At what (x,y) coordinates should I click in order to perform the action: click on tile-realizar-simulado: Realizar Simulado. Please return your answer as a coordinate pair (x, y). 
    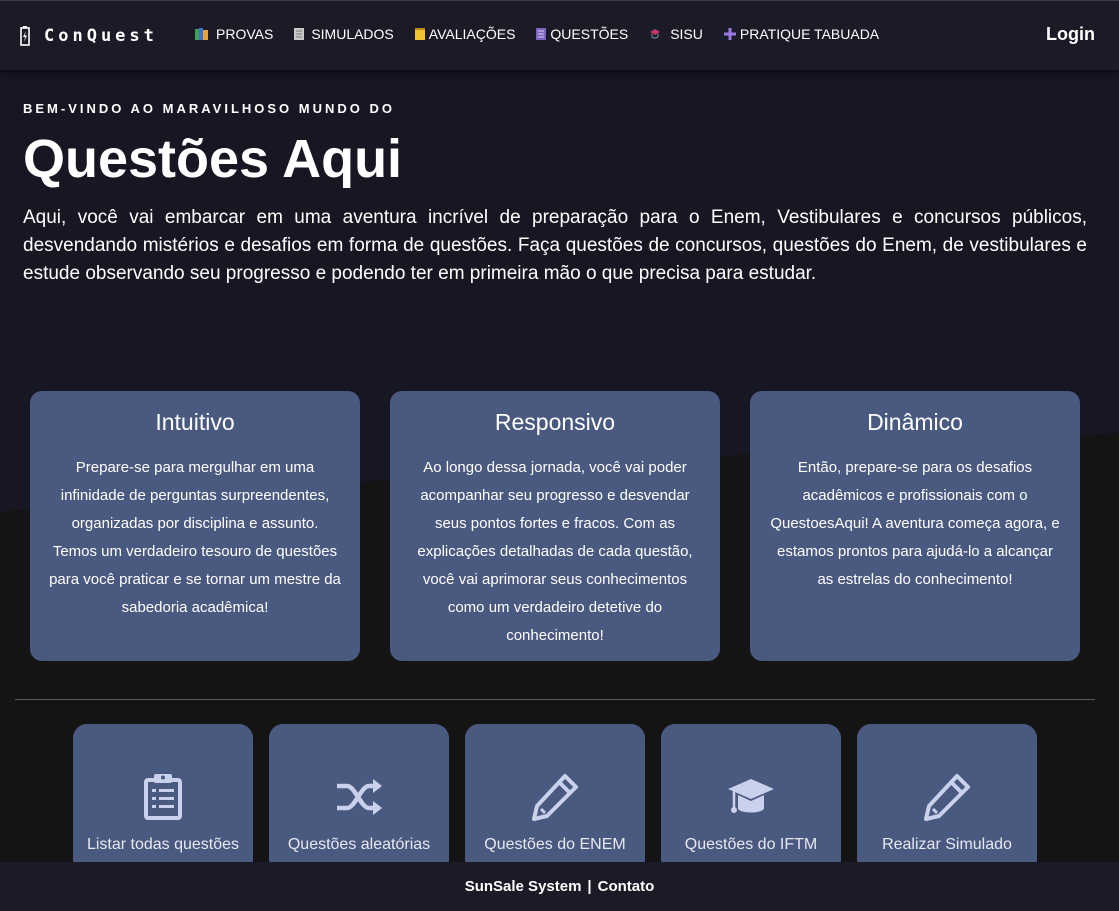
    Looking at the image, I should click on (947, 799).